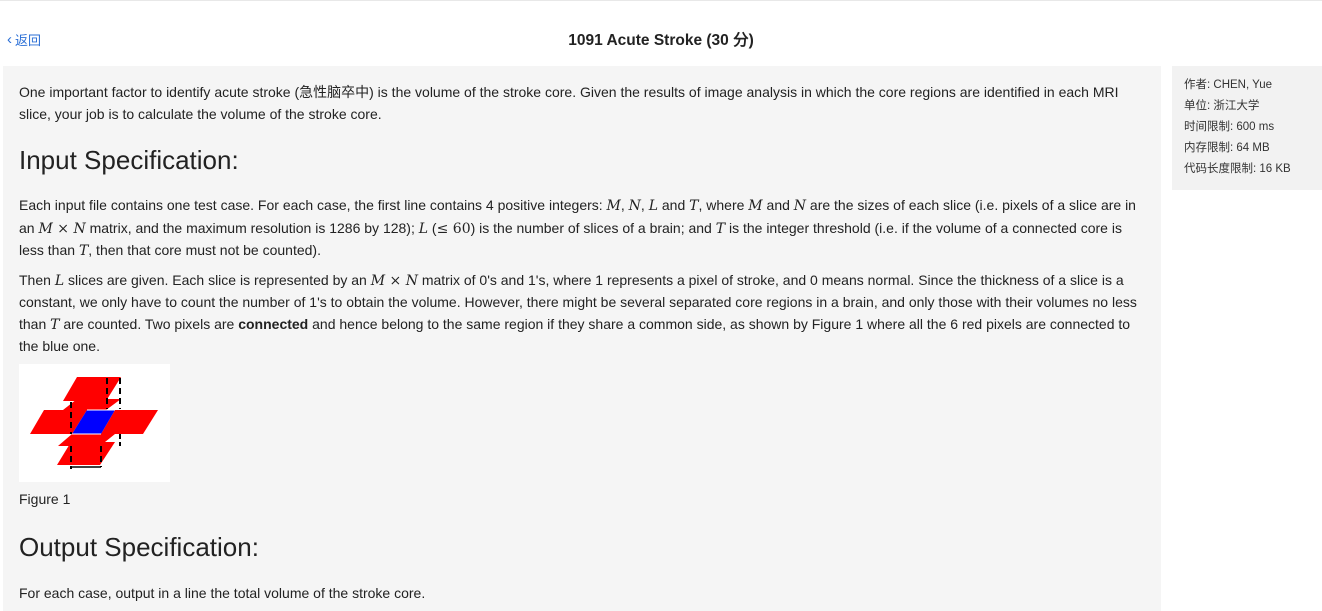 The height and width of the screenshot is (611, 1322). What do you see at coordinates (661, 40) in the screenshot?
I see `page-title: 1091 Acute Stroke (30 分)` at bounding box center [661, 40].